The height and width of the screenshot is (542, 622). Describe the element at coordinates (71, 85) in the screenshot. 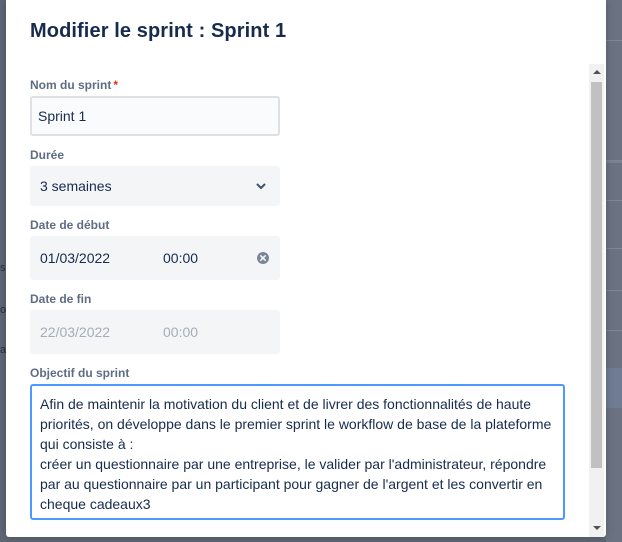

I see `sprint-name-label-text: Nom du sprint` at that location.